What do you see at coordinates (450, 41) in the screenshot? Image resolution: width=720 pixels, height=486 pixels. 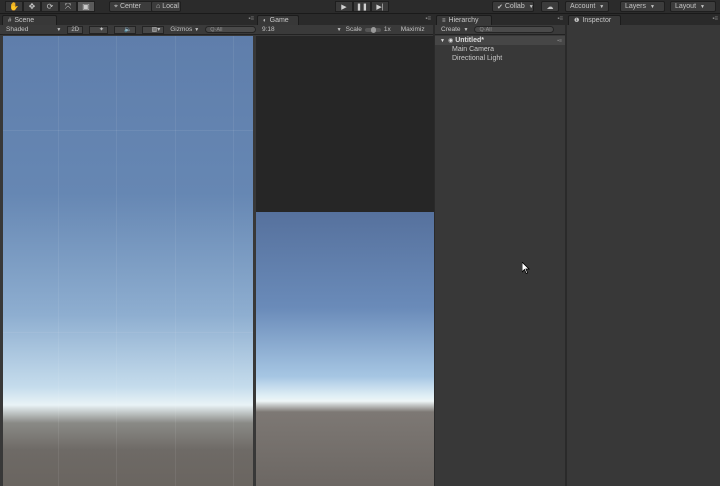 I see `unity-scene-icon: ◉` at bounding box center [450, 41].